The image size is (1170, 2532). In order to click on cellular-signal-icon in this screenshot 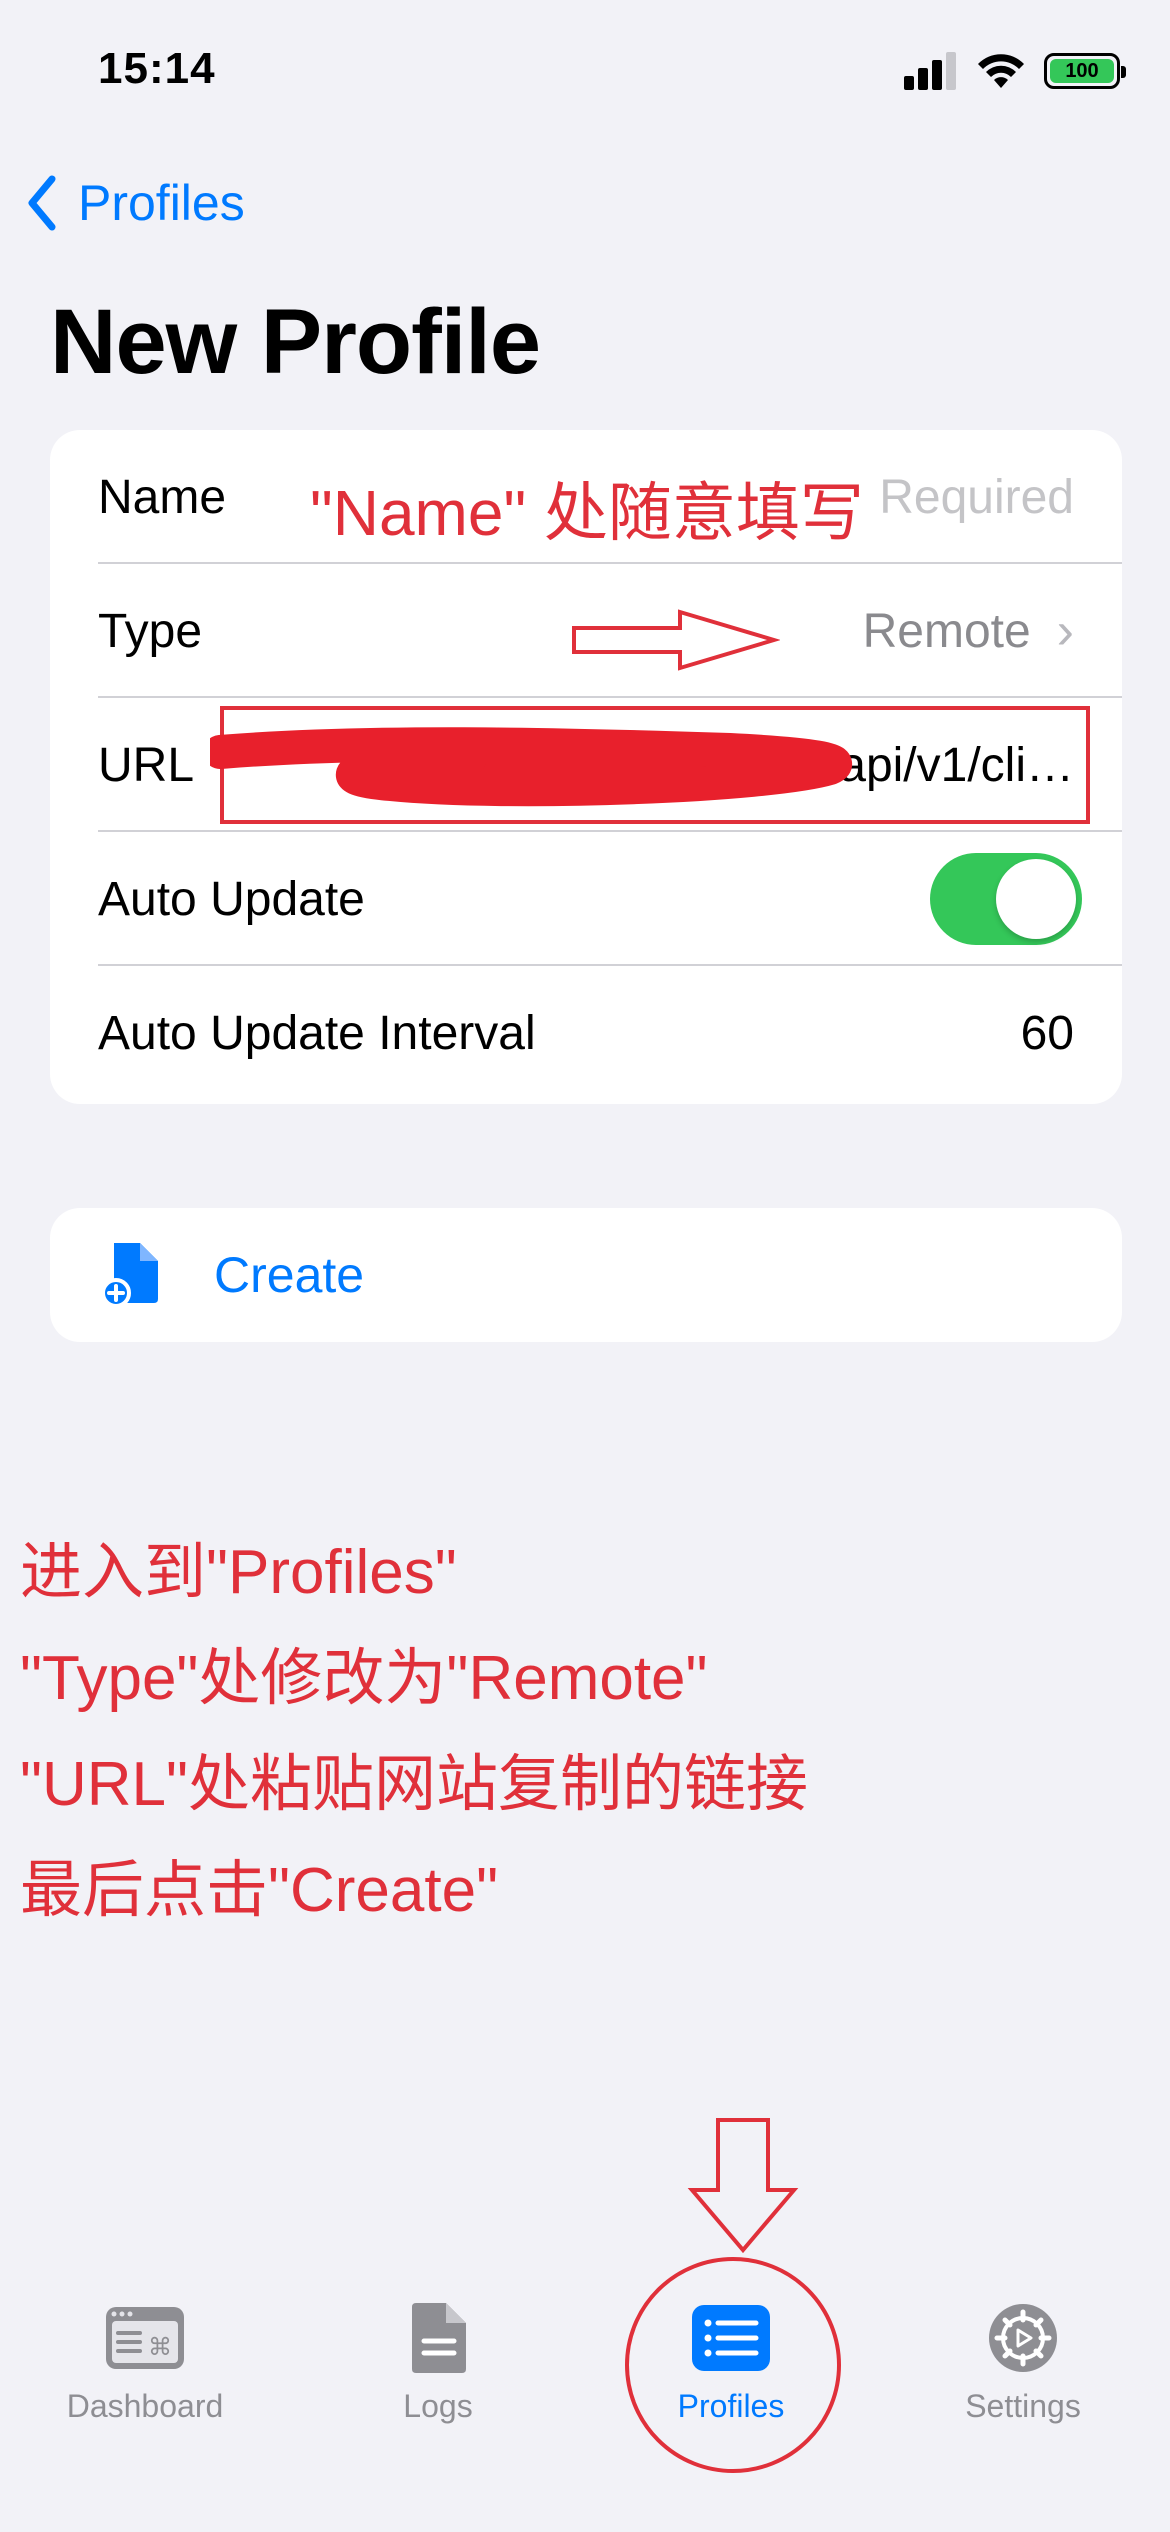, I will do `click(930, 71)`.